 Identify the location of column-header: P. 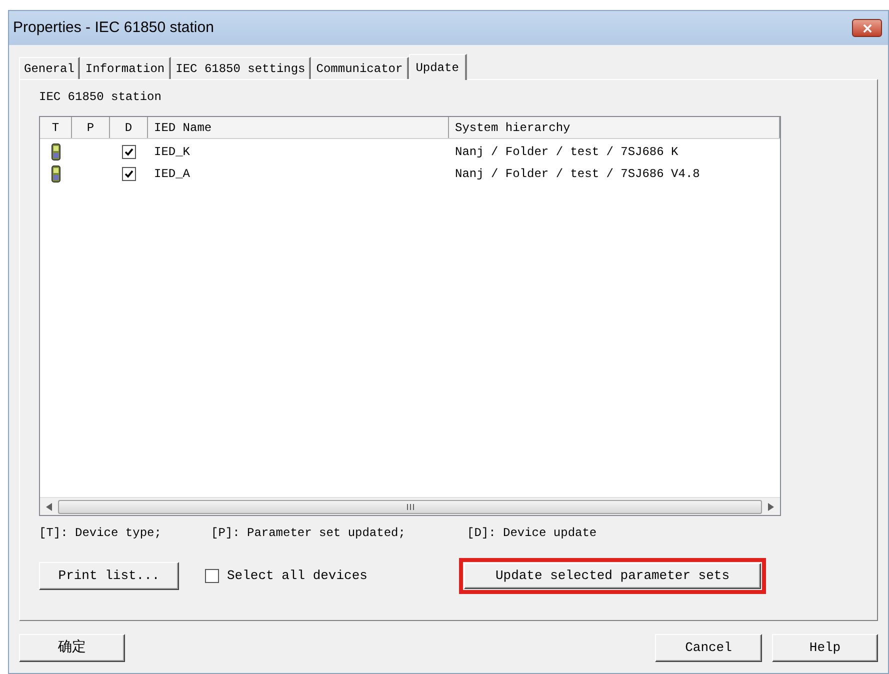
(91, 127).